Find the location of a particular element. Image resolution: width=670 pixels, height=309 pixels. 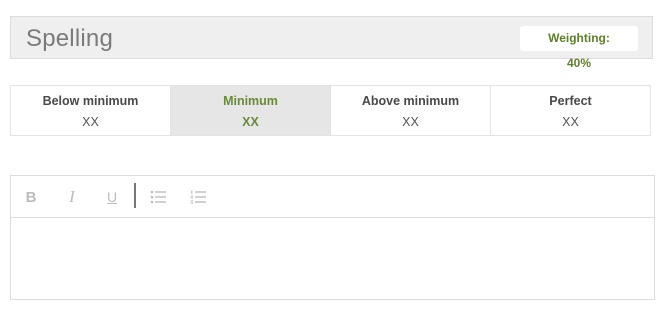

level-name: Perfect is located at coordinates (570, 101).